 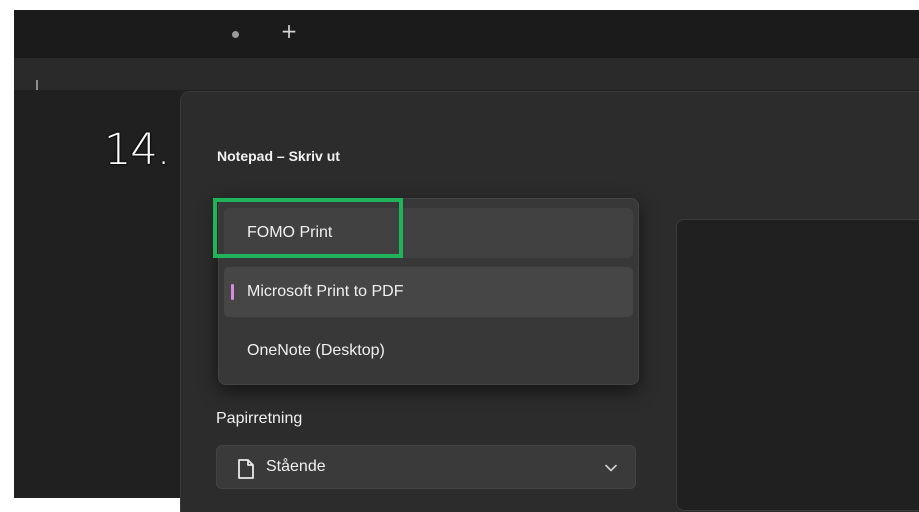 What do you see at coordinates (611, 468) in the screenshot?
I see `chevron-down-icon` at bounding box center [611, 468].